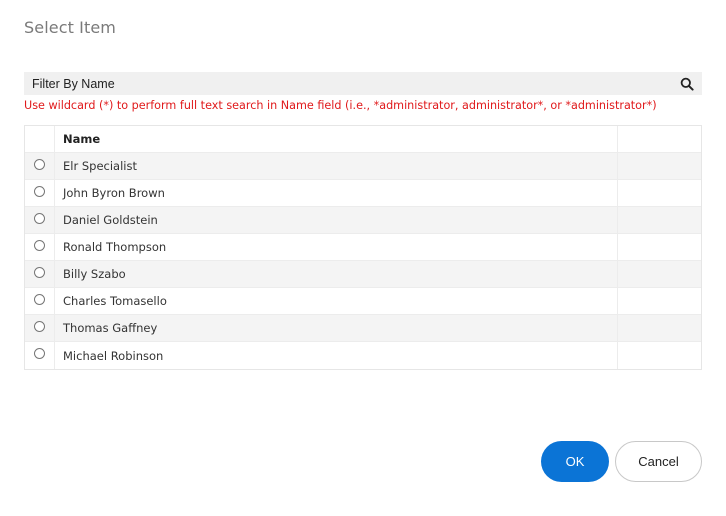 The image size is (726, 516). Describe the element at coordinates (336, 220) in the screenshot. I see `row-name: Daniel Goldstein` at that location.